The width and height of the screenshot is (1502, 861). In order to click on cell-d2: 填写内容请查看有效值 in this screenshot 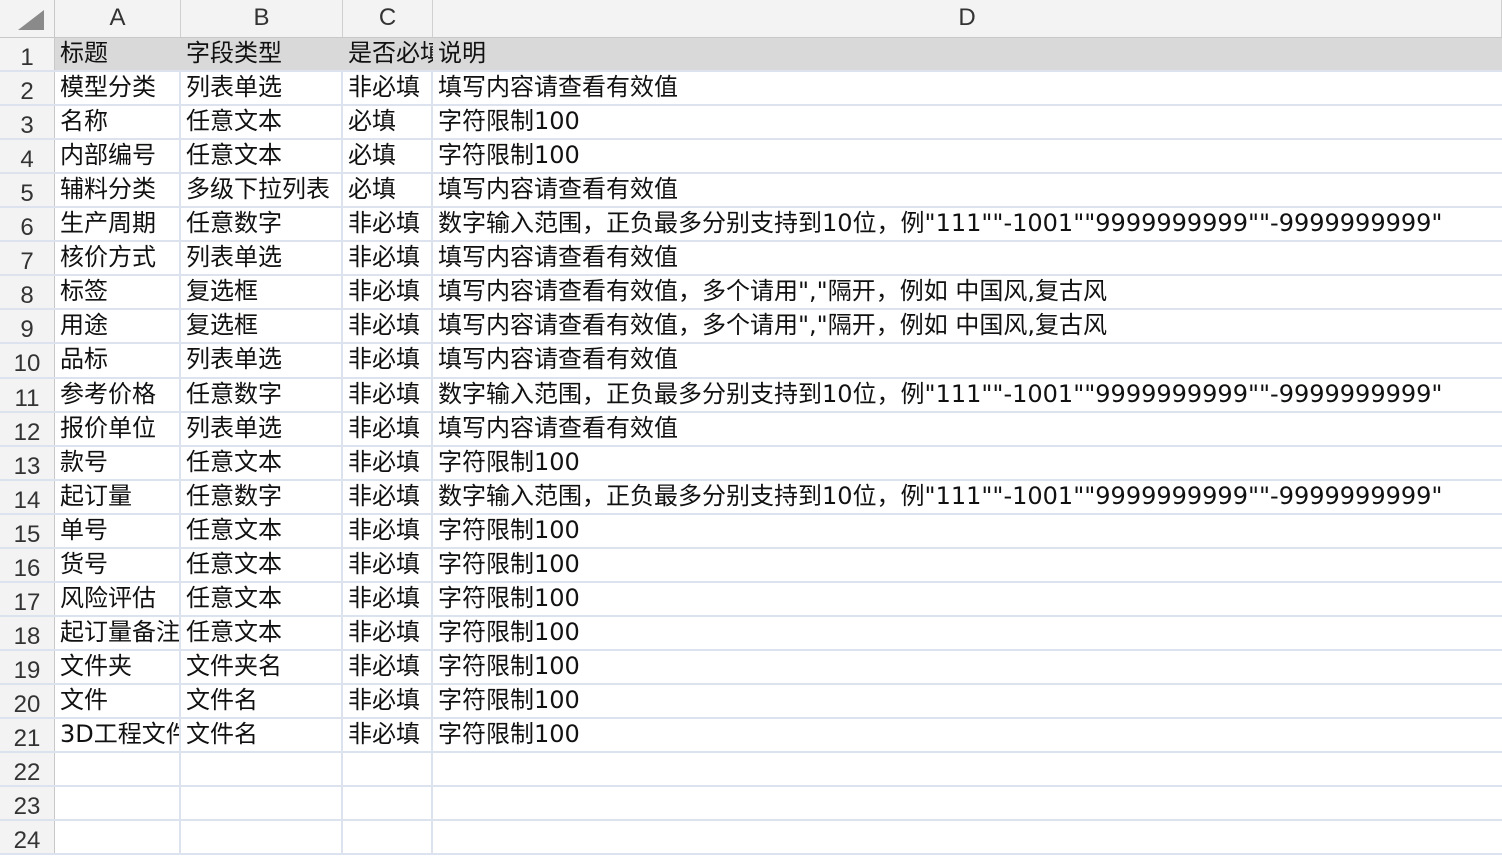, I will do `click(967, 88)`.